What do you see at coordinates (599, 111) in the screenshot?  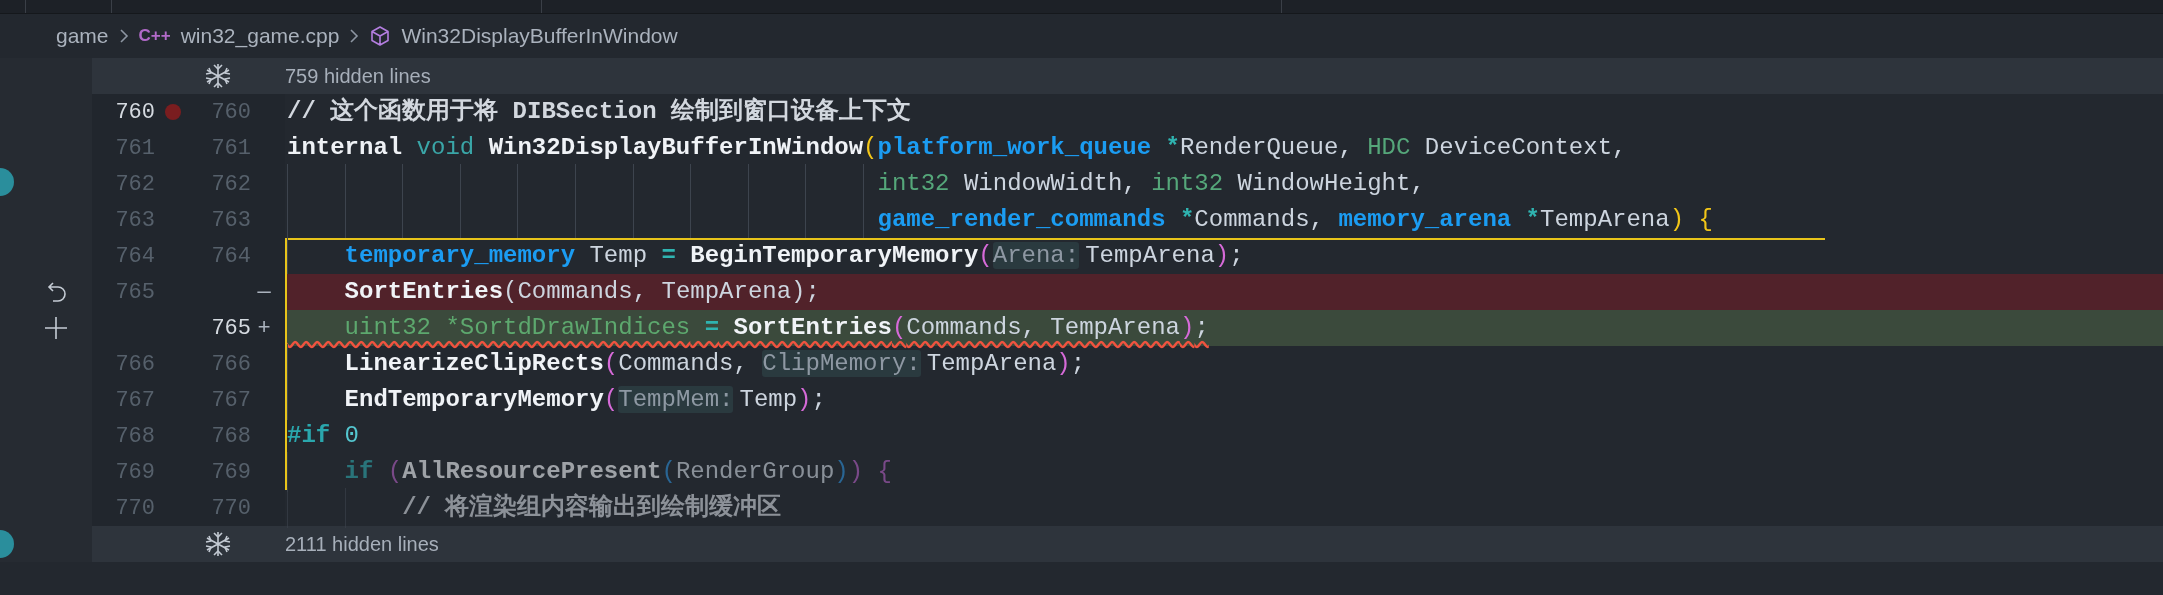 I see `code-line: // 这个函数用于将 DIBSection 绘制到窗口设备上下文` at bounding box center [599, 111].